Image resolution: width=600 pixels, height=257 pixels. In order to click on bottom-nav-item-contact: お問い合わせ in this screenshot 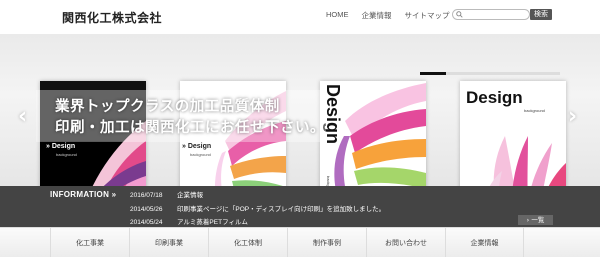, I will do `click(405, 242)`.